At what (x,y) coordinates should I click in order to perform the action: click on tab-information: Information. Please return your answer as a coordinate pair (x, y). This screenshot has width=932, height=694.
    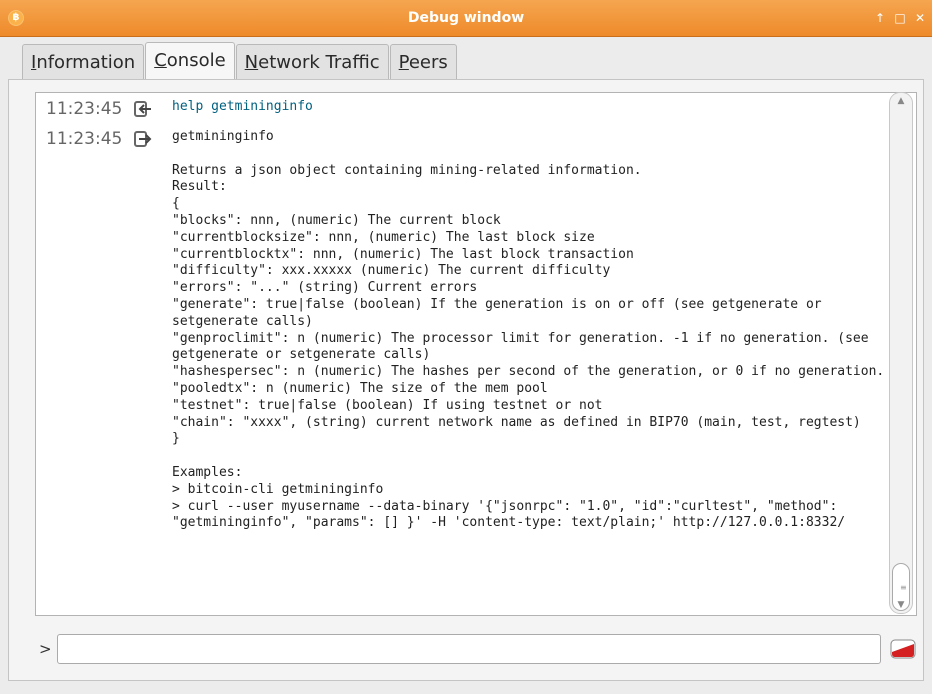
    Looking at the image, I should click on (83, 61).